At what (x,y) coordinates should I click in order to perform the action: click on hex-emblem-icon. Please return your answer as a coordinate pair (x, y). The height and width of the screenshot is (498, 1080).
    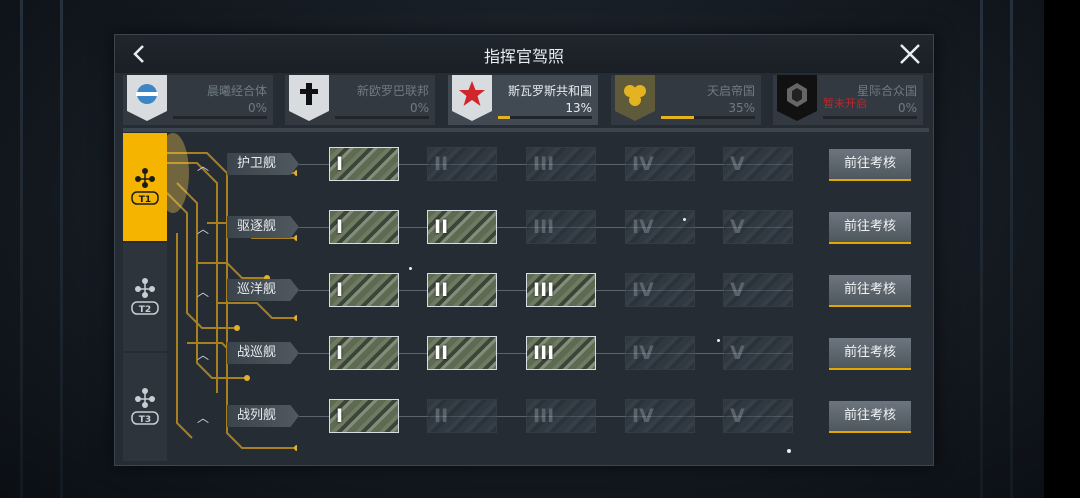
    Looking at the image, I should click on (797, 98).